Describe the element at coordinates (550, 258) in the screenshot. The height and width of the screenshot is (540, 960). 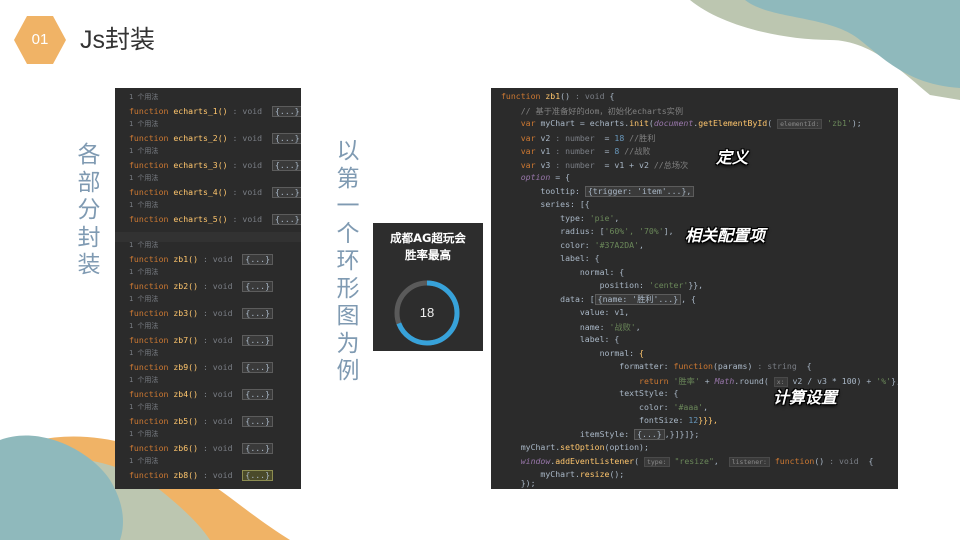
I see `code-line-13: label: {` at that location.